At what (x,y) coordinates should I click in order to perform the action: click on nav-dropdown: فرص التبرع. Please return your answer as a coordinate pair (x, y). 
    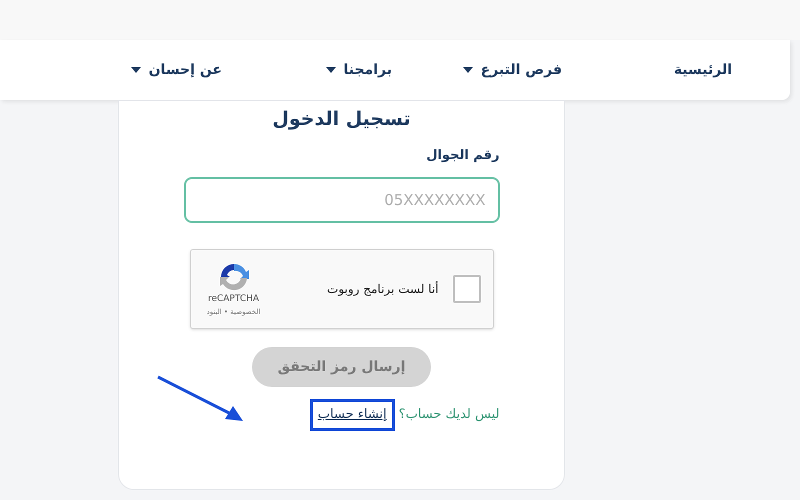
    Looking at the image, I should click on (477, 70).